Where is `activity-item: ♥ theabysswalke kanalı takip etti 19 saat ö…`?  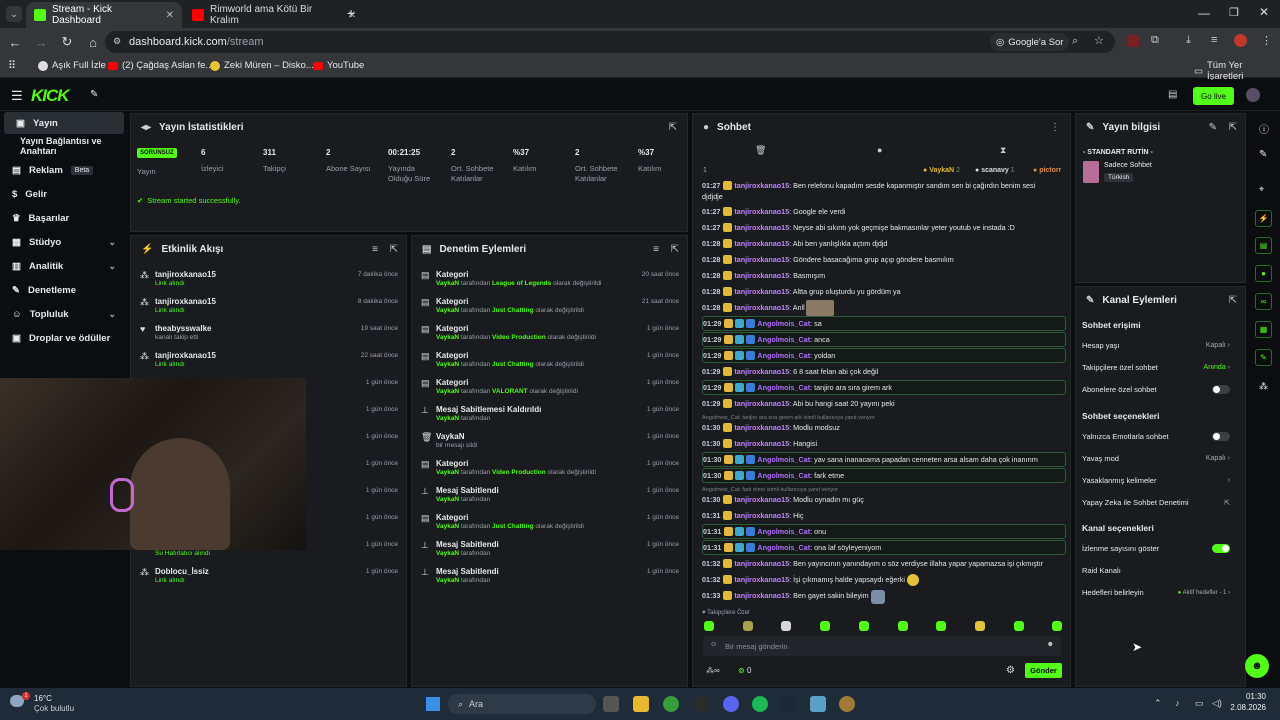 activity-item: ♥ theabysswalke kanalı takip etti 19 saat ö… is located at coordinates (268, 334).